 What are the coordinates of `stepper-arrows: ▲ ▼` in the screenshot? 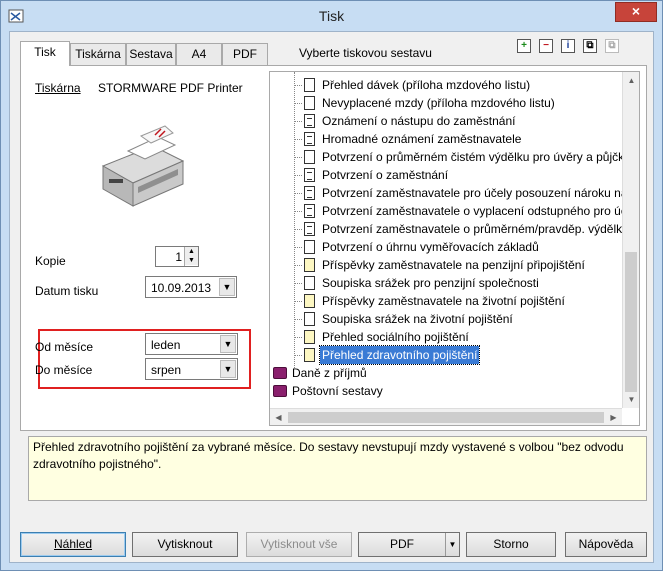 It's located at (191, 256).